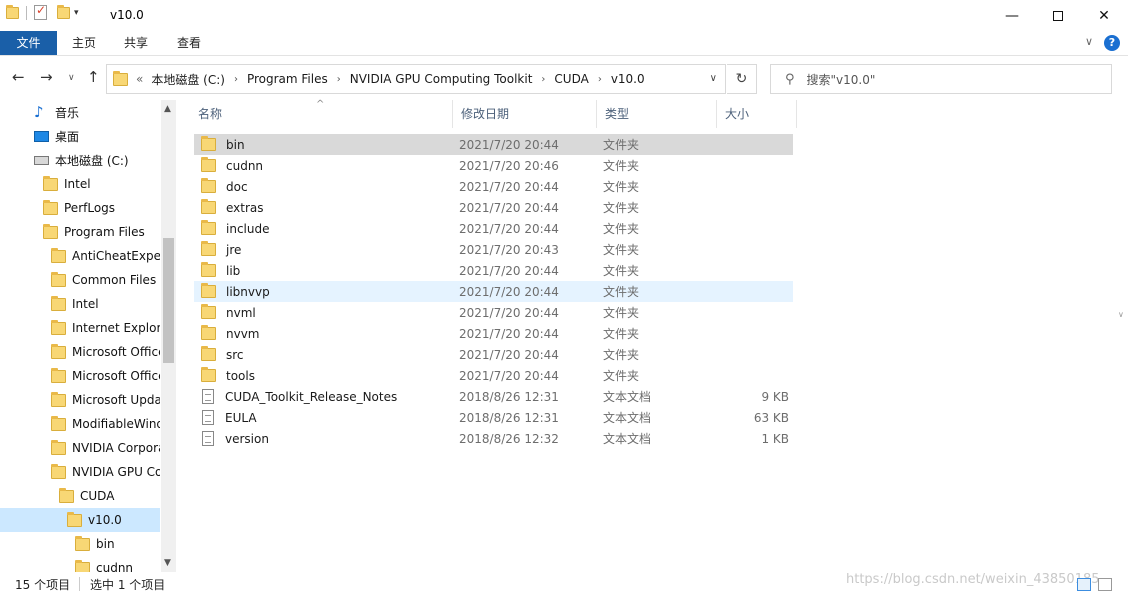 This screenshot has width=1128, height=597. Describe the element at coordinates (80, 112) in the screenshot. I see `sidebar-item-music: ♪ 音乐` at that location.